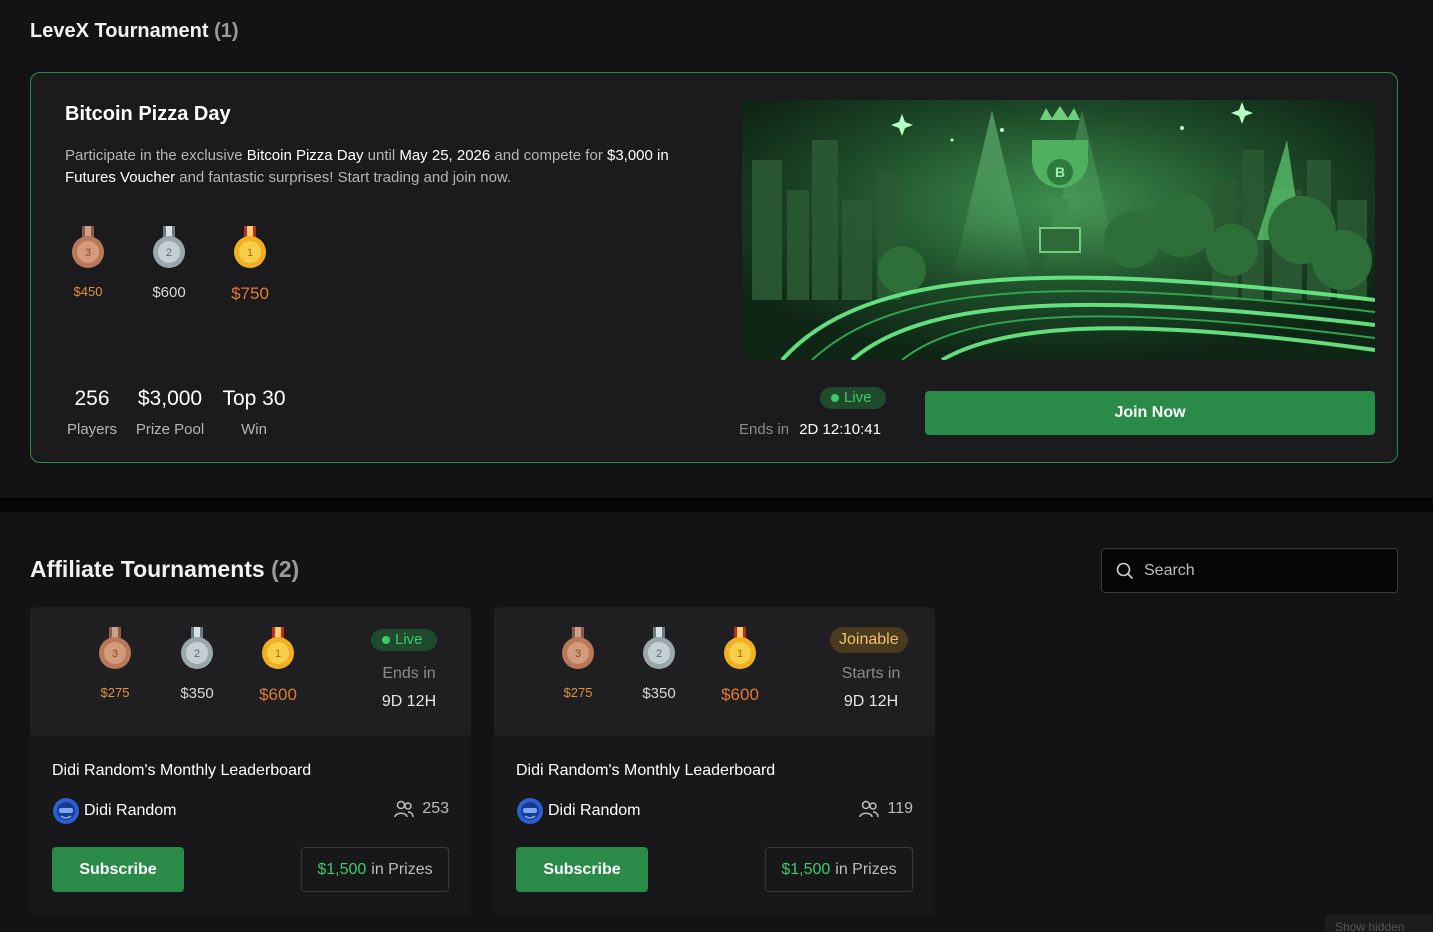 The height and width of the screenshot is (932, 1433). Describe the element at coordinates (92, 398) in the screenshot. I see `stat-value: 256` at that location.